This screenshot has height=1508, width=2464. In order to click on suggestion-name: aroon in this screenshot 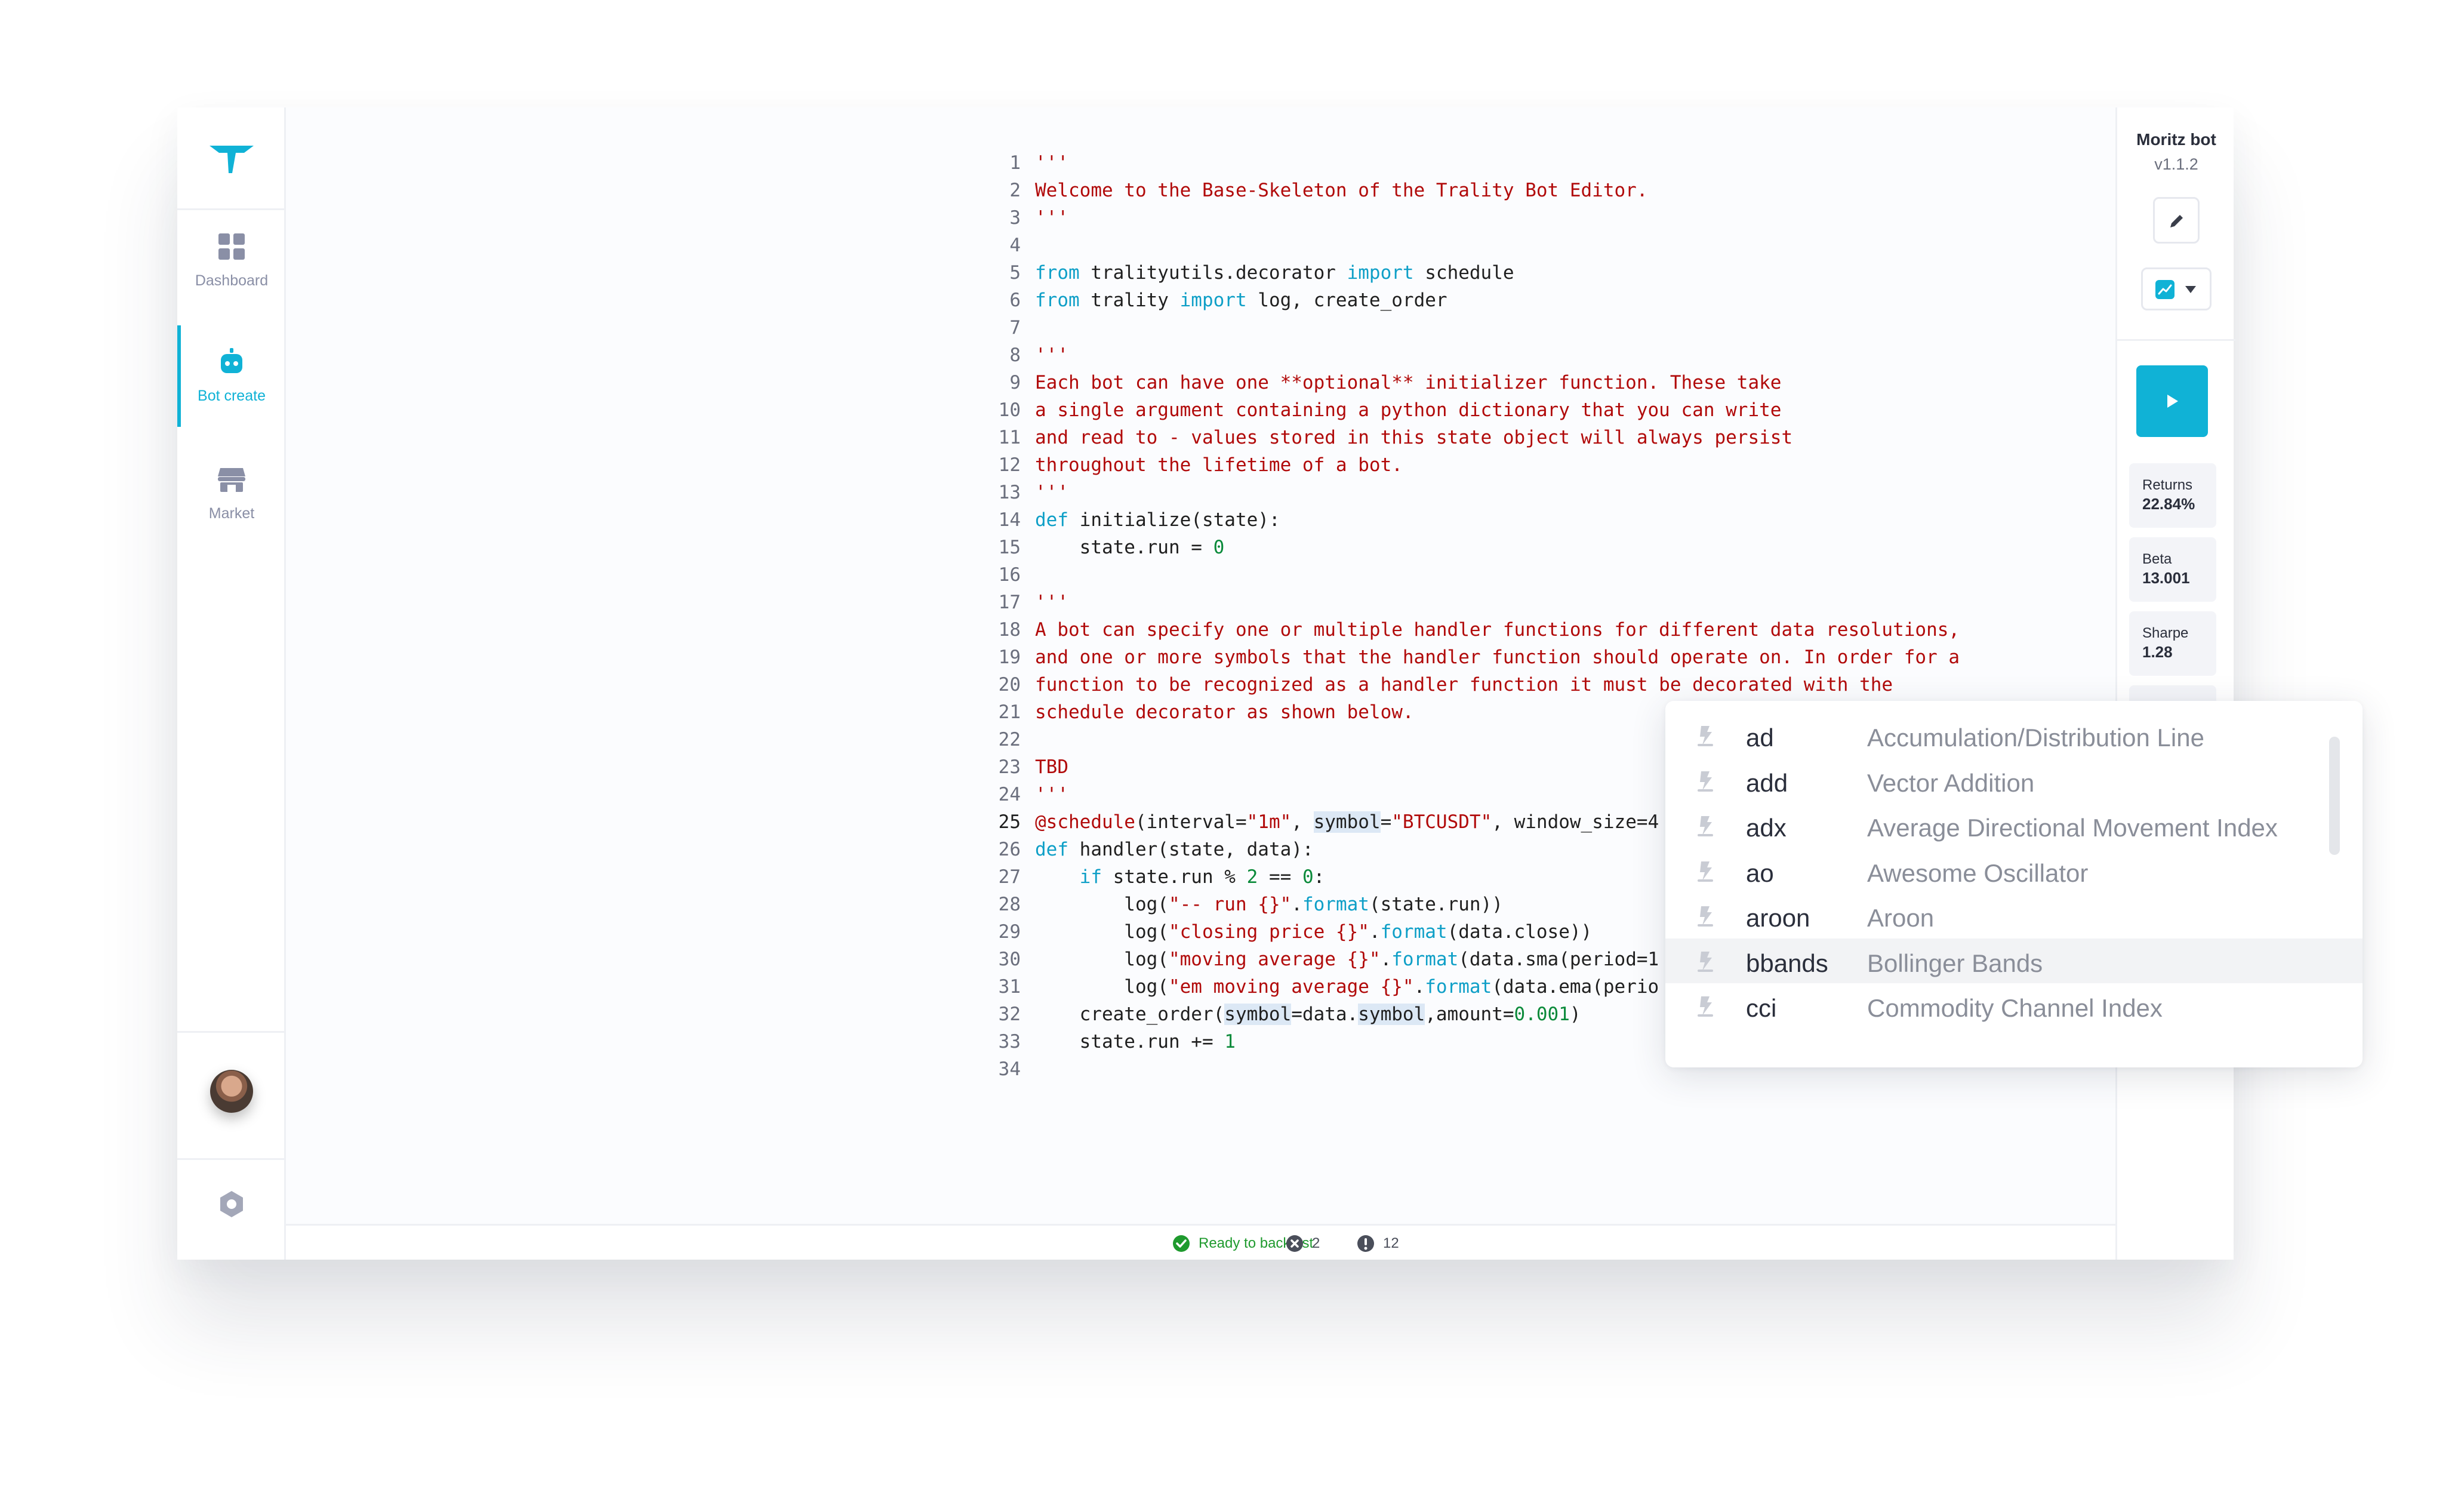, I will do `click(1778, 918)`.